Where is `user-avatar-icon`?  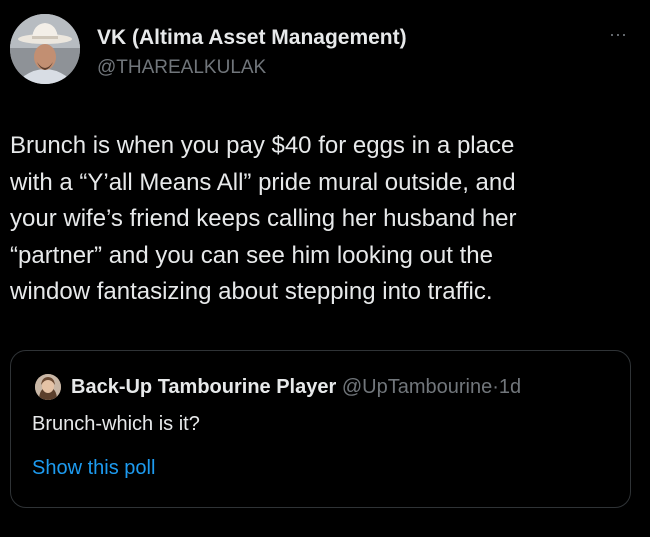 user-avatar-icon is located at coordinates (48, 387).